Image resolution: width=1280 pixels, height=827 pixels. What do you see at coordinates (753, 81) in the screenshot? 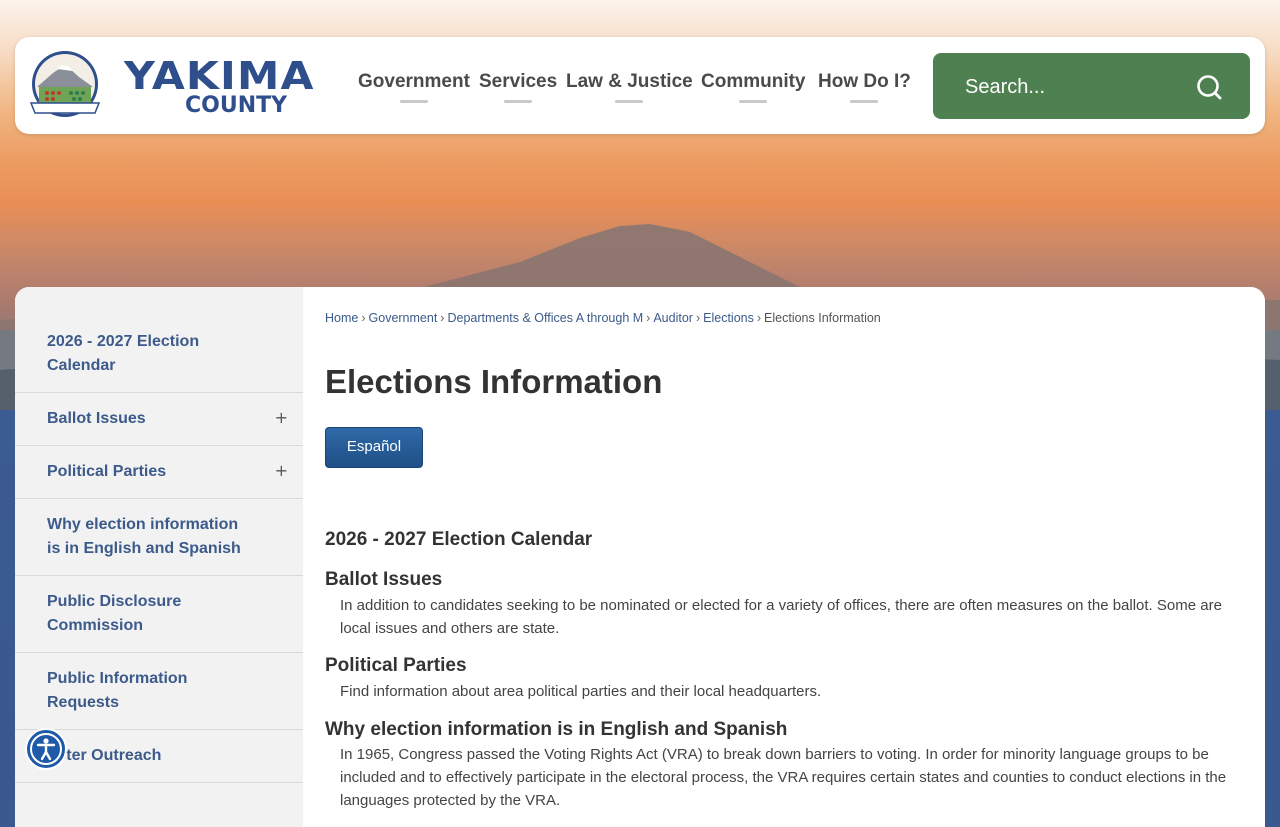
I see `nav-label: Community` at bounding box center [753, 81].